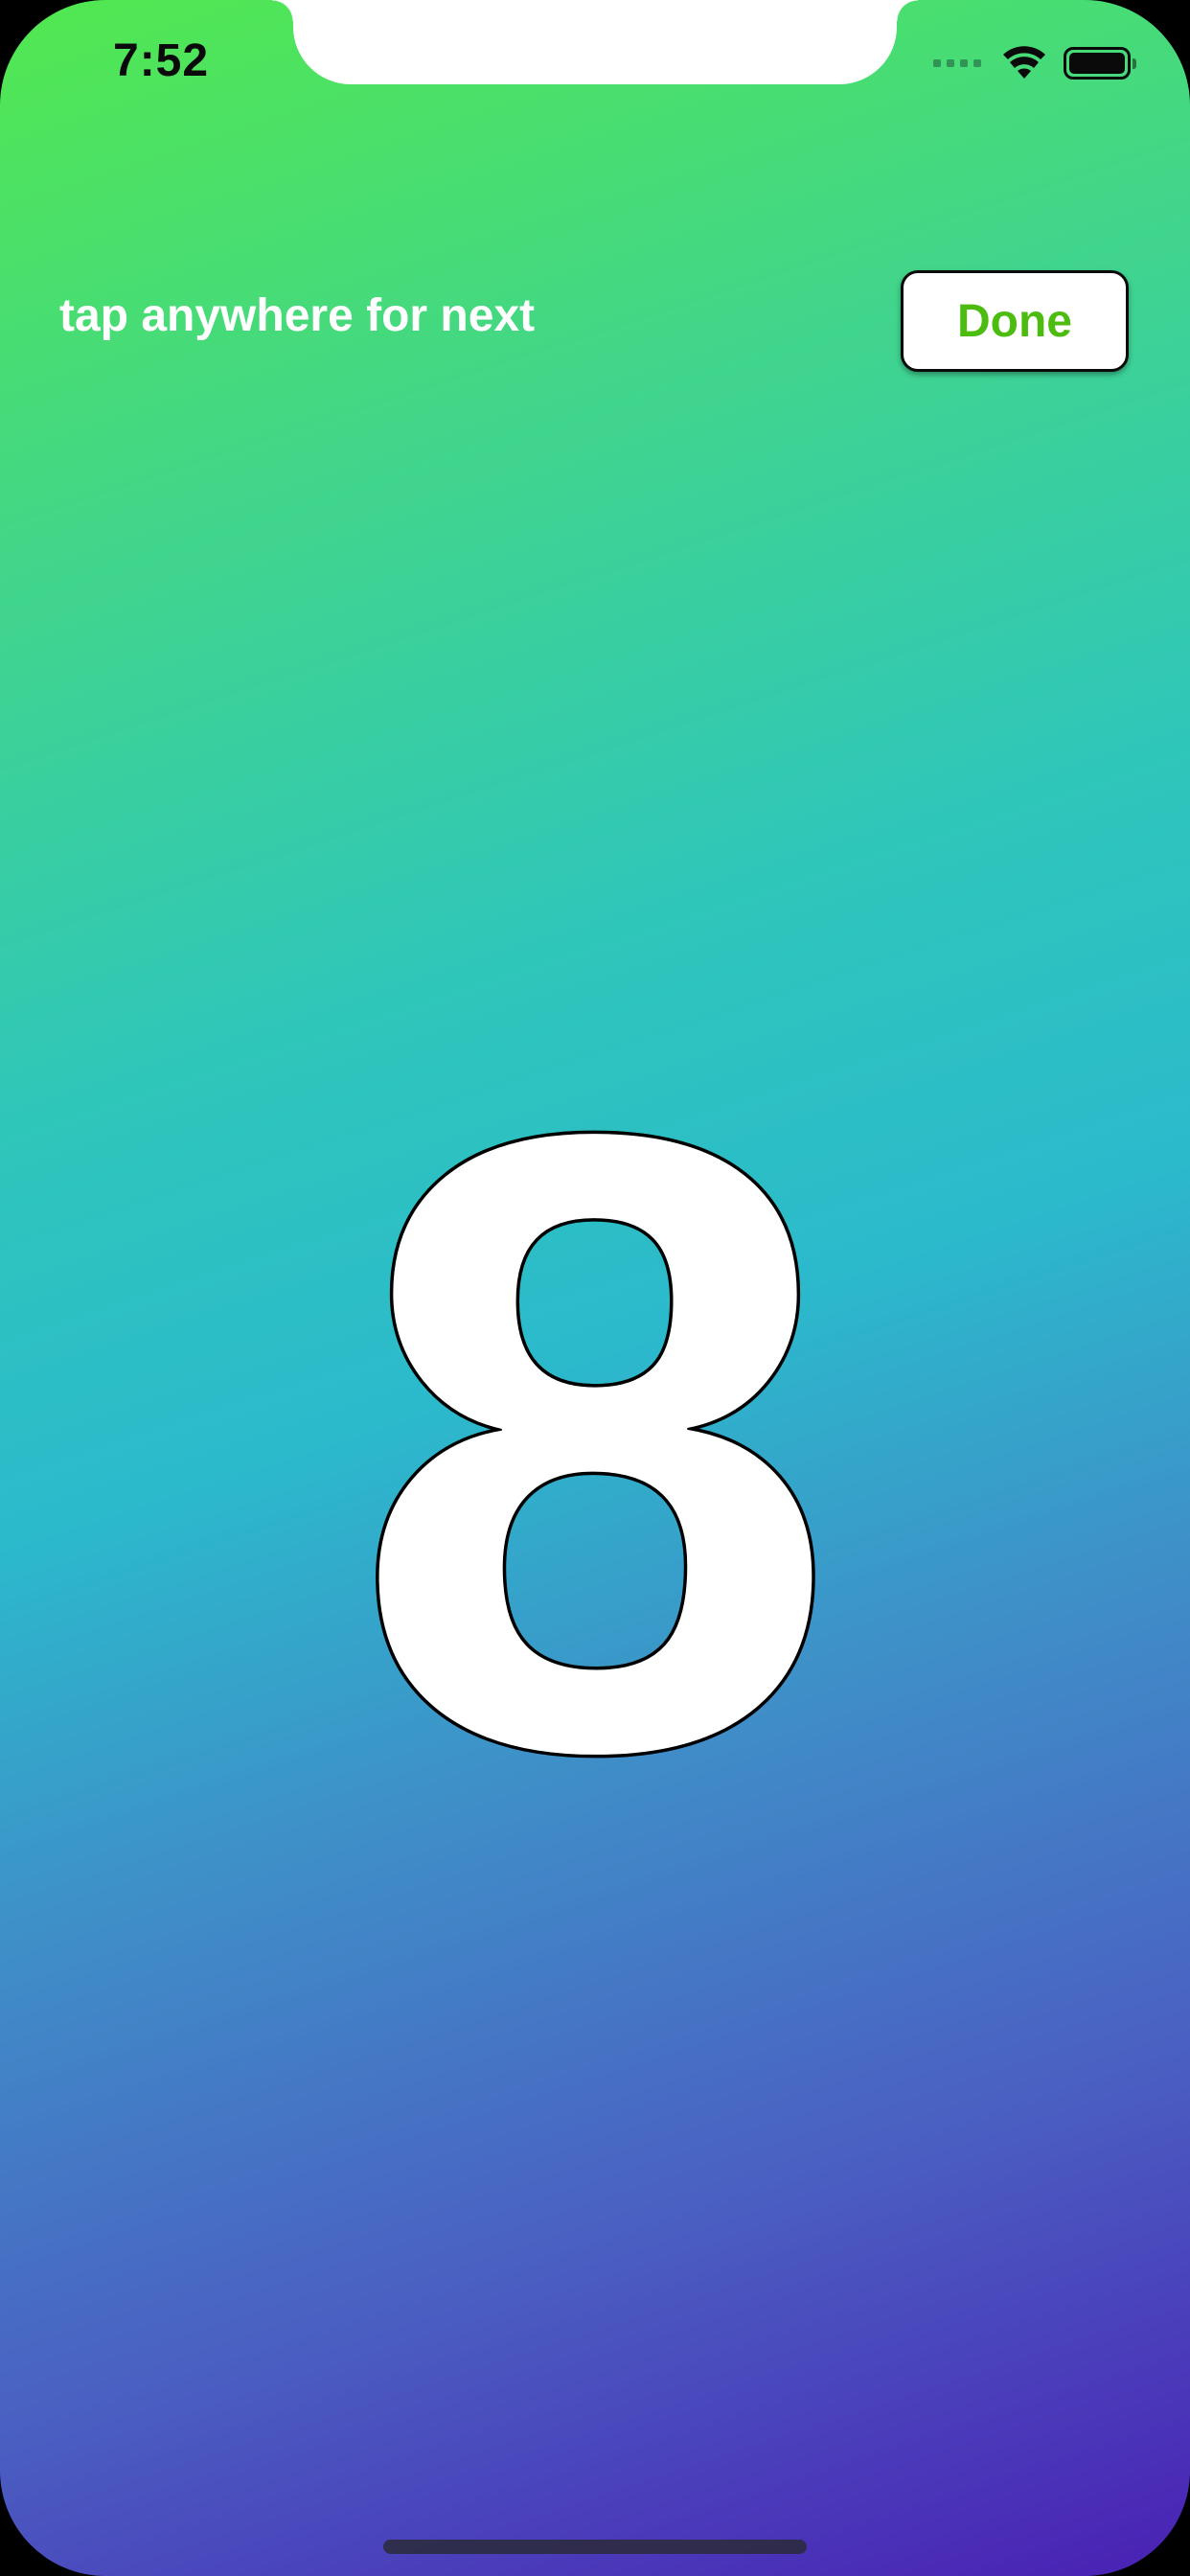 The width and height of the screenshot is (1190, 2576). Describe the element at coordinates (1024, 63) in the screenshot. I see `wifi-icon` at that location.